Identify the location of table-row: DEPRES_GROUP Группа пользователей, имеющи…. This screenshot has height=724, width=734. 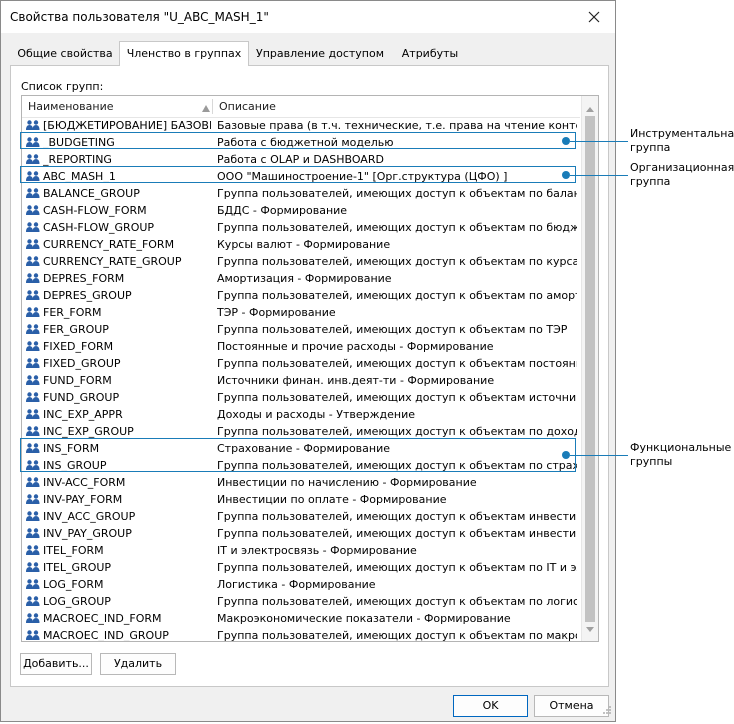
(301, 295).